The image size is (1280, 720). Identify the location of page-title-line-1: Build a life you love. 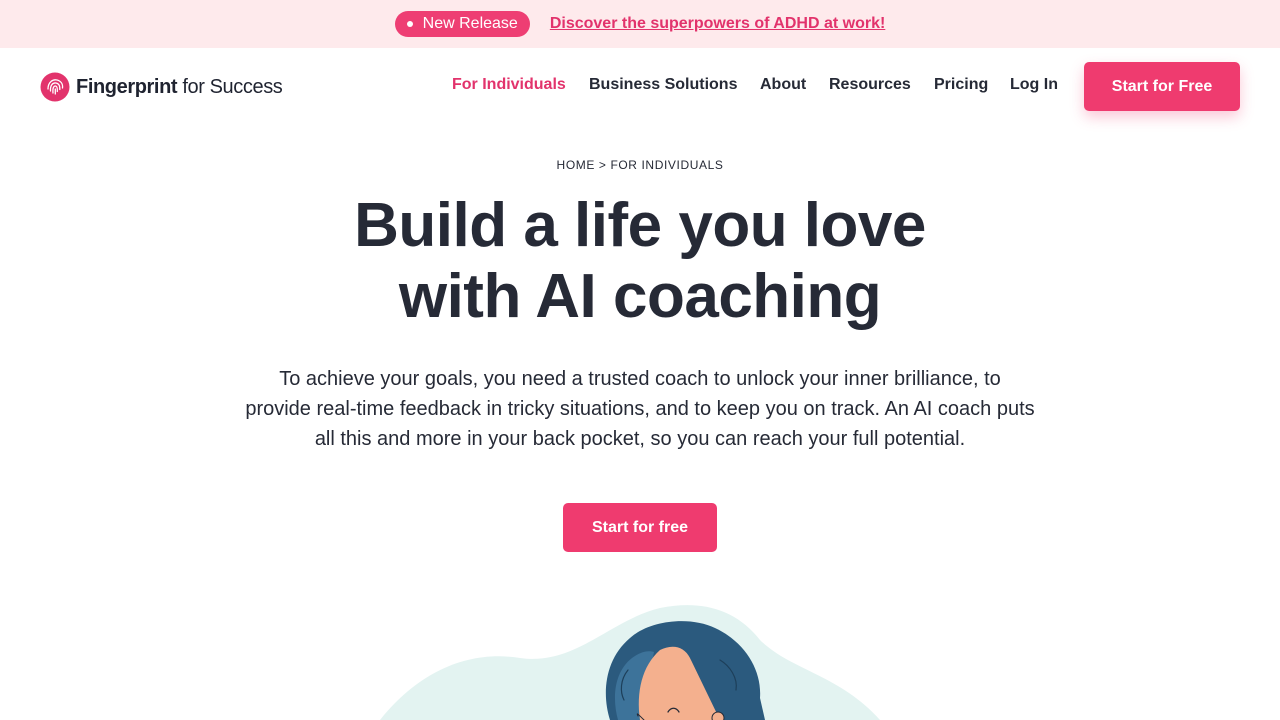
(640, 225).